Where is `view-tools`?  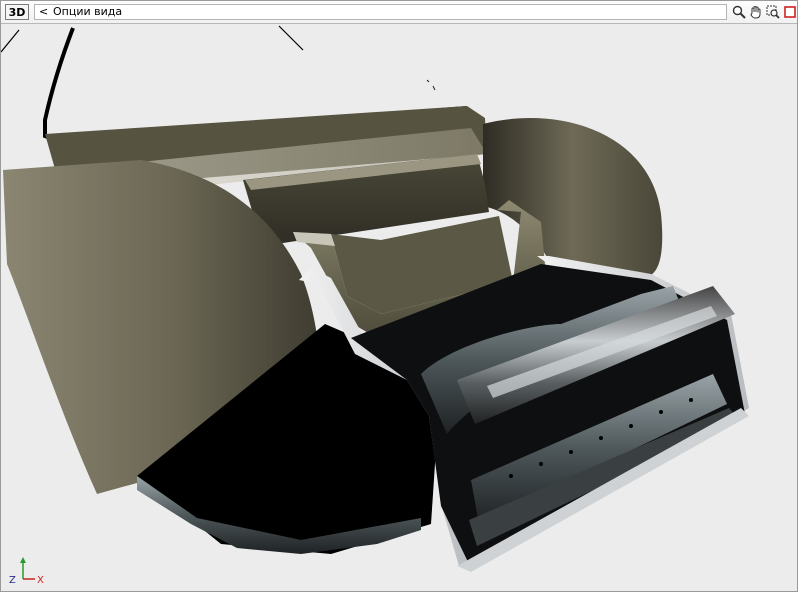 view-tools is located at coordinates (764, 12).